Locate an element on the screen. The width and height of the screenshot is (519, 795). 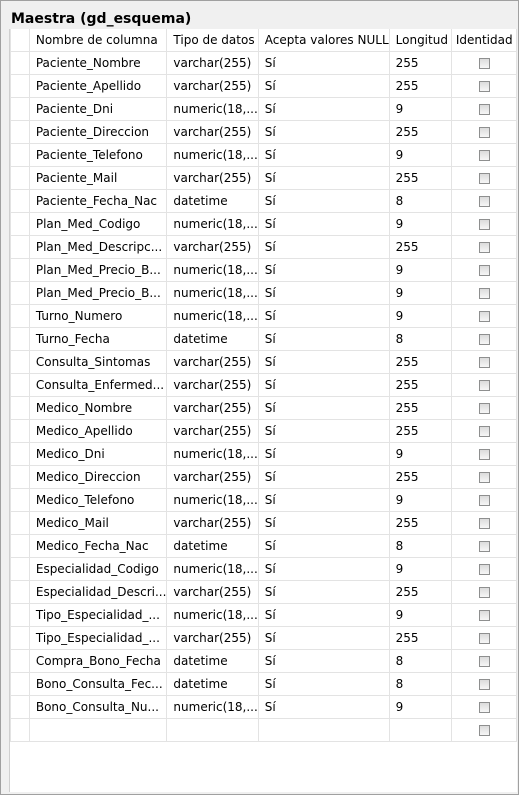
cell-column-name: Turno_Fecha is located at coordinates (98, 339).